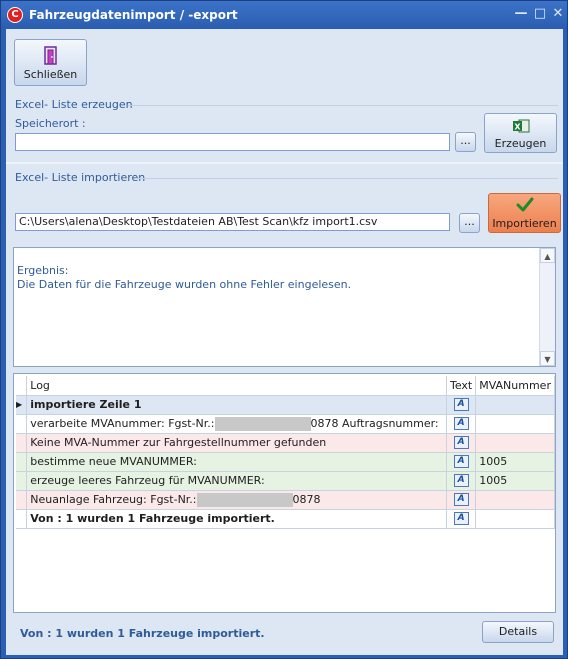 This screenshot has height=659, width=568. Describe the element at coordinates (521, 14) in the screenshot. I see `minimize-icon: —` at that location.